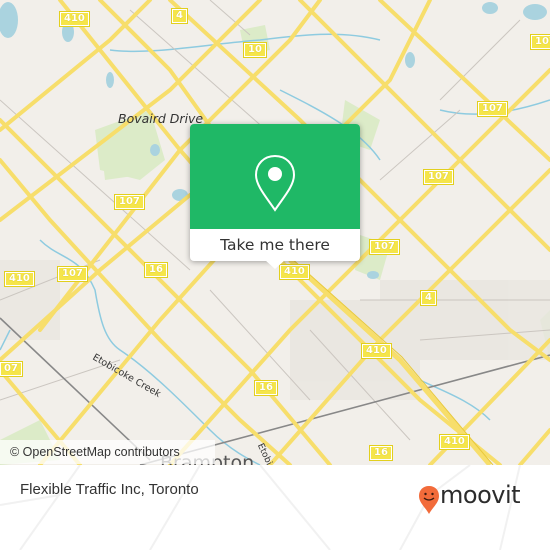  I want to click on popup-header, so click(275, 176).